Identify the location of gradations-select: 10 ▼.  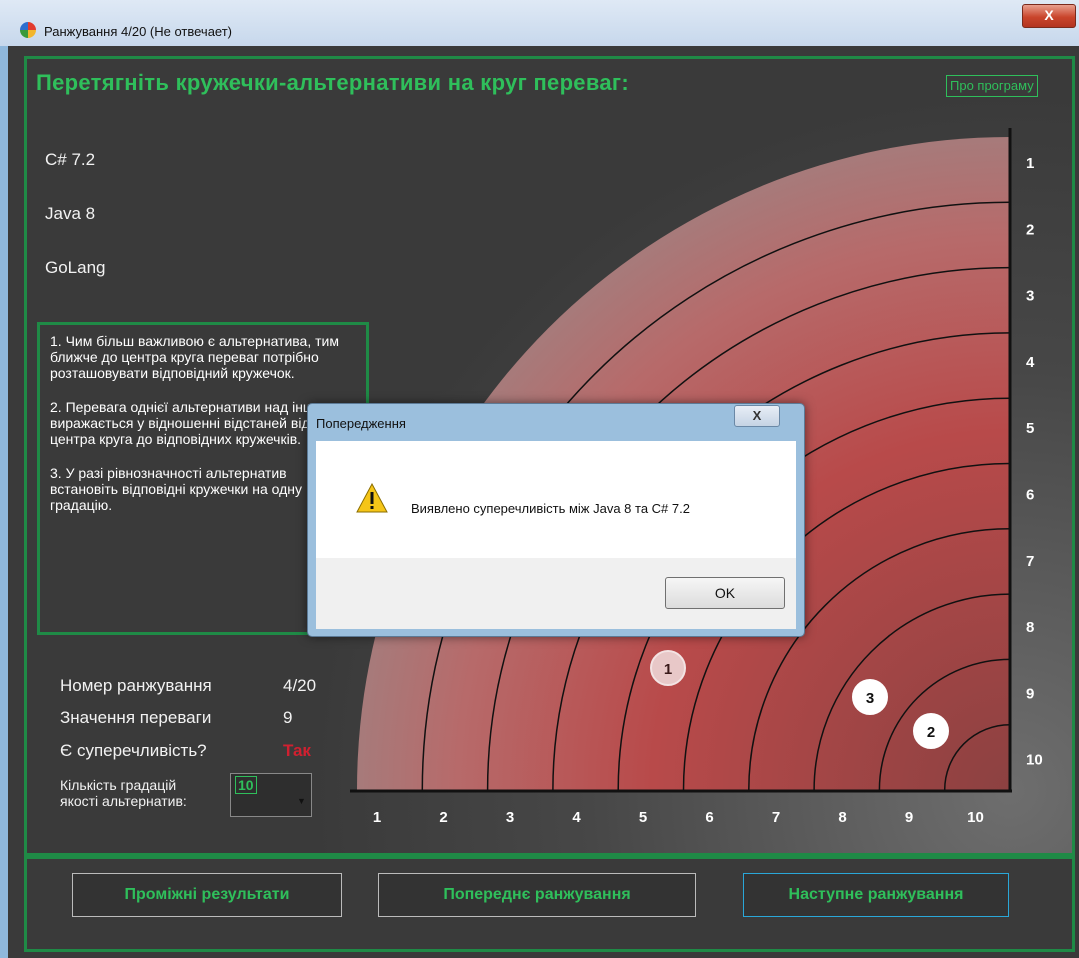
(271, 795).